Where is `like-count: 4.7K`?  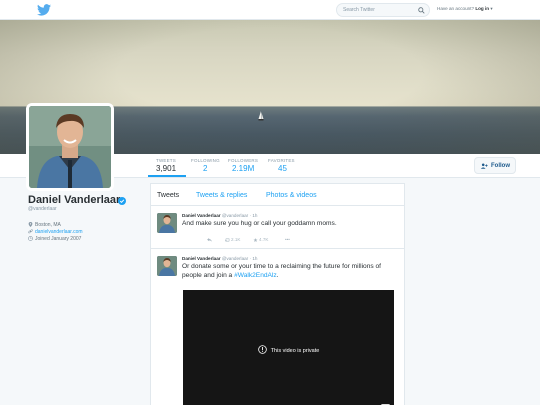
like-count: 4.7K is located at coordinates (264, 239).